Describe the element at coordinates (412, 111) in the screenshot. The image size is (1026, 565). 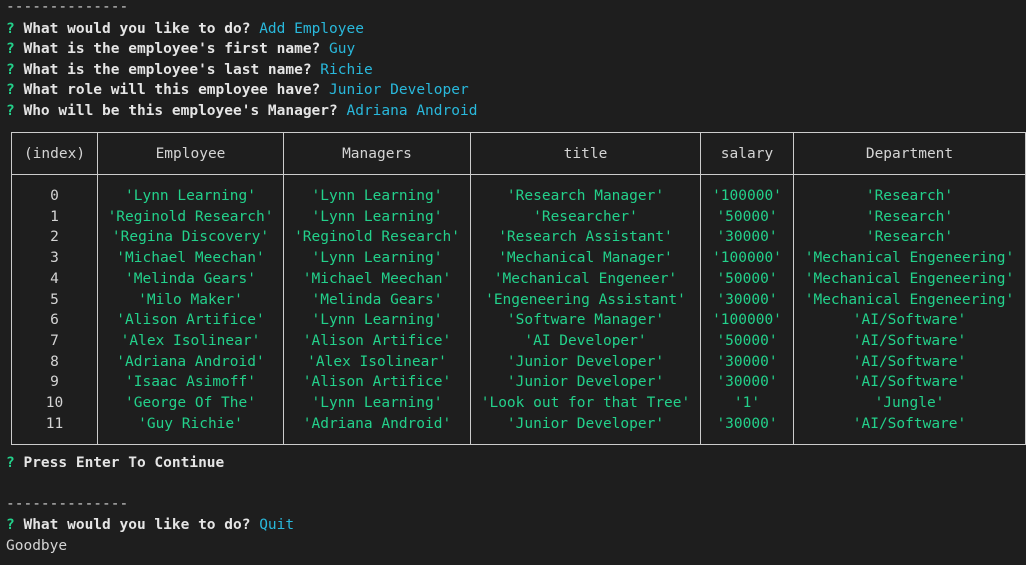
I see `prompt-answer: Adriana Android` at that location.